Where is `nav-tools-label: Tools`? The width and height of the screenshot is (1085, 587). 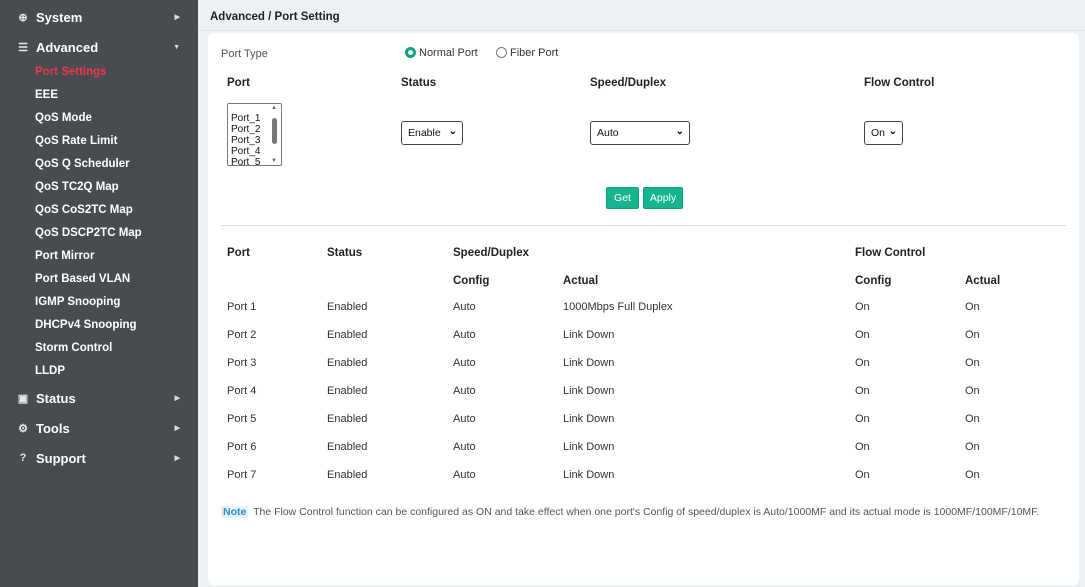
nav-tools-label: Tools is located at coordinates (53, 428).